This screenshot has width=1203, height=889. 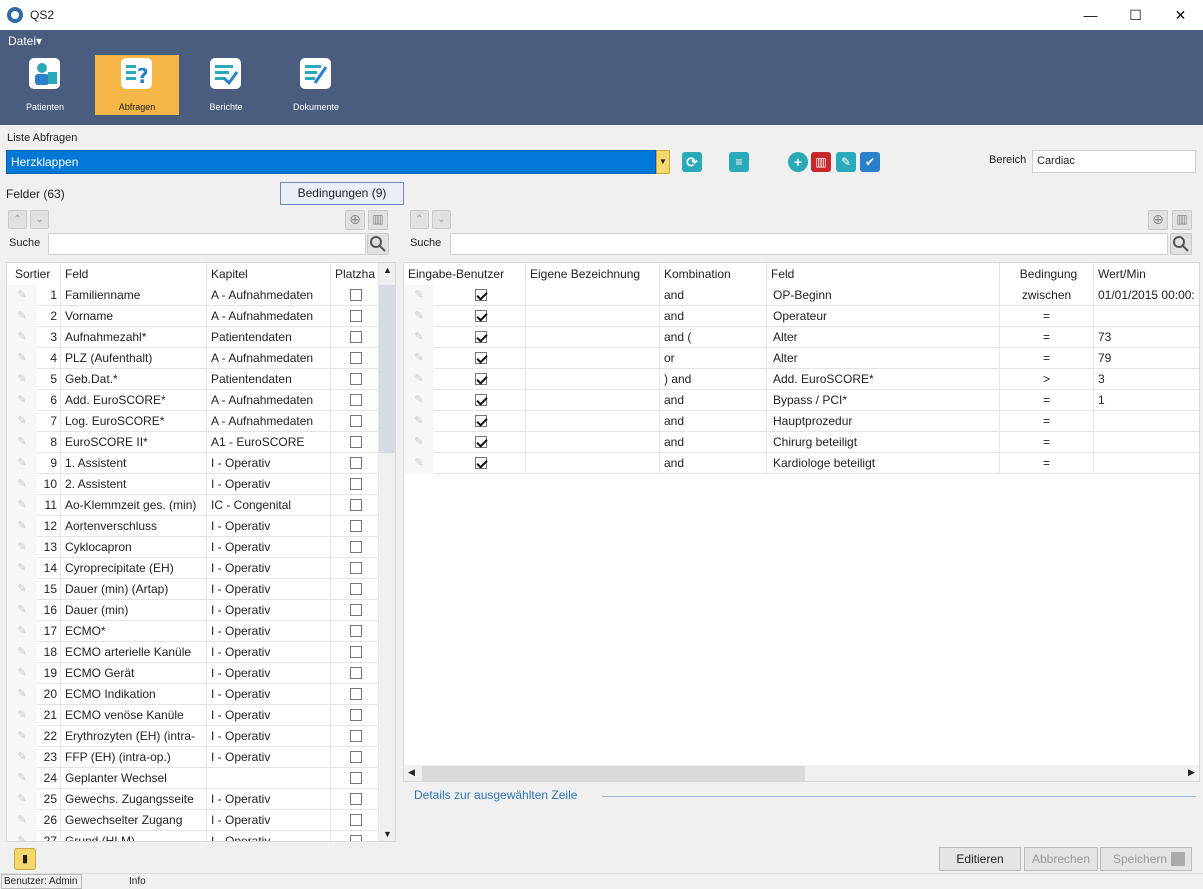 What do you see at coordinates (1146, 274) in the screenshot?
I see `column-header: Wert/Min` at bounding box center [1146, 274].